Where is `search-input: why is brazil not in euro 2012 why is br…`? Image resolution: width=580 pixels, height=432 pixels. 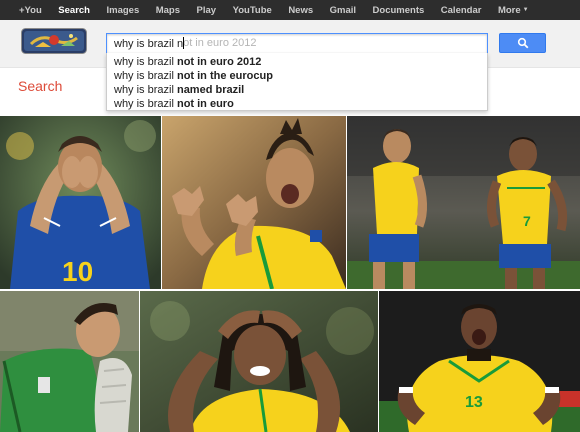 search-input: why is brazil not in euro 2012 why is br… is located at coordinates (297, 43).